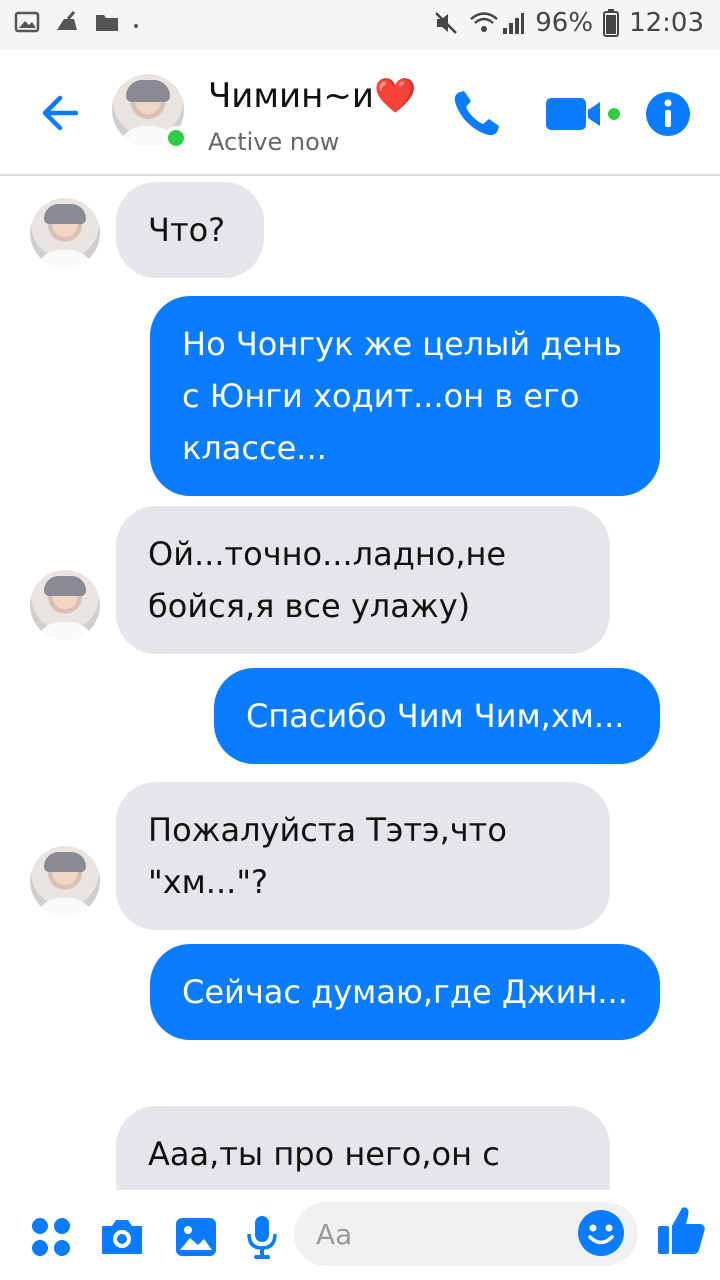 This screenshot has width=720, height=1280. Describe the element at coordinates (312, 96) in the screenshot. I see `contact-name: Чимин~и❤️` at that location.